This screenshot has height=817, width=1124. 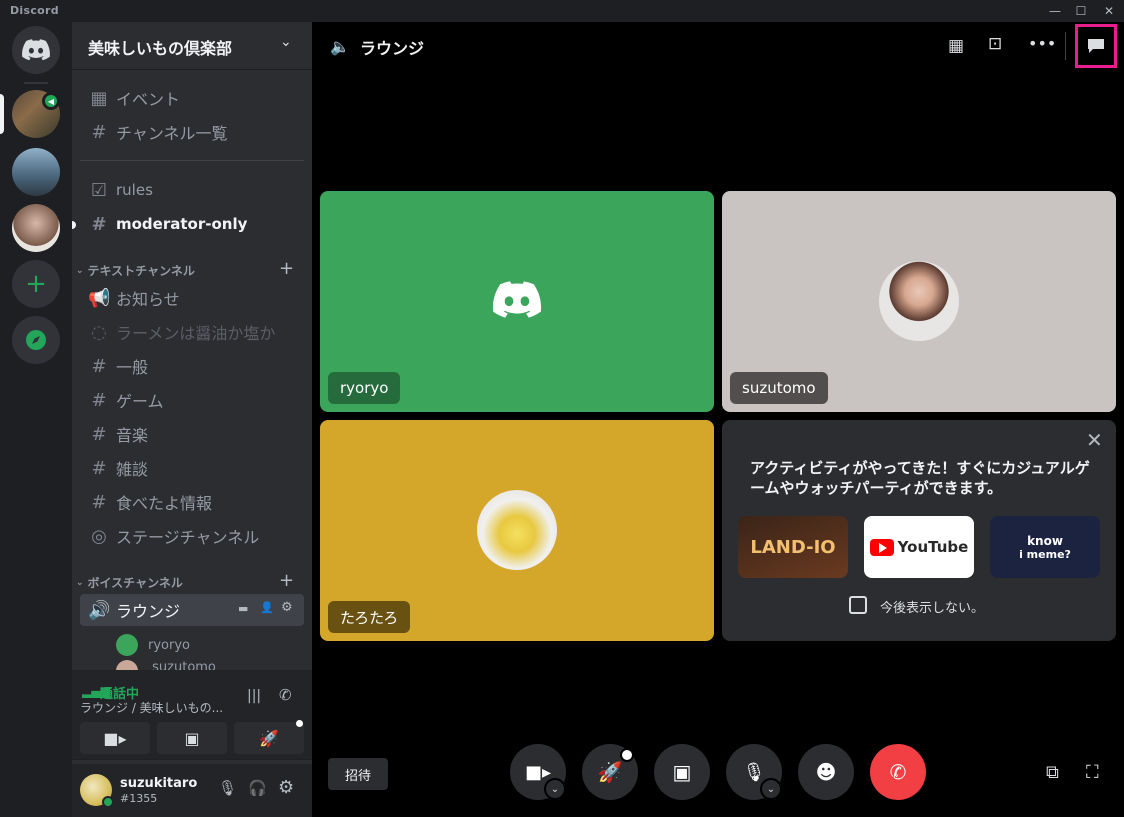 I want to click on user-panel: suzukitaro #1355 🎙 🎧 ⚙, so click(x=192, y=790).